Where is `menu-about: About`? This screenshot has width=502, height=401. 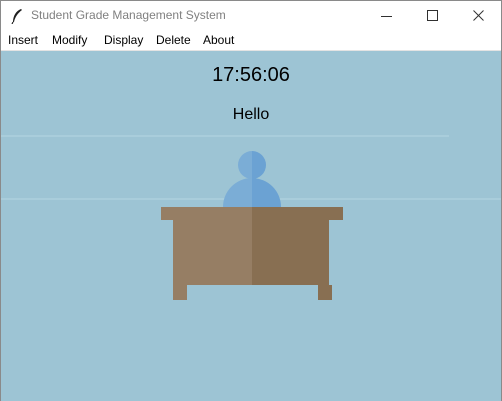 menu-about: About is located at coordinates (218, 40).